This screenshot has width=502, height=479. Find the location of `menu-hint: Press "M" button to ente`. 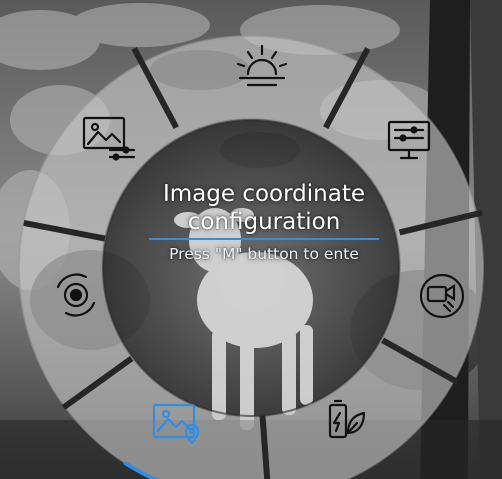

menu-hint: Press "M" button to ente is located at coordinates (264, 254).